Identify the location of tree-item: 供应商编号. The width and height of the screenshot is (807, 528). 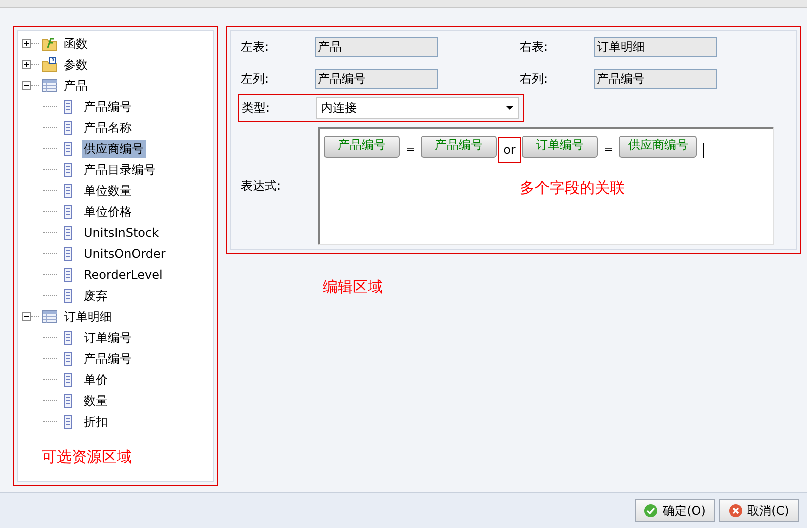
(114, 149).